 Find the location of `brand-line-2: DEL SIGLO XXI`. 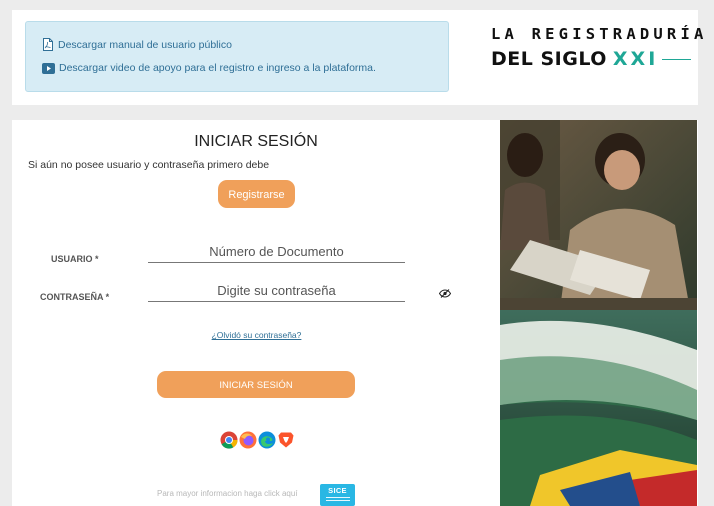

brand-line-2: DEL SIGLO XXI is located at coordinates (591, 59).